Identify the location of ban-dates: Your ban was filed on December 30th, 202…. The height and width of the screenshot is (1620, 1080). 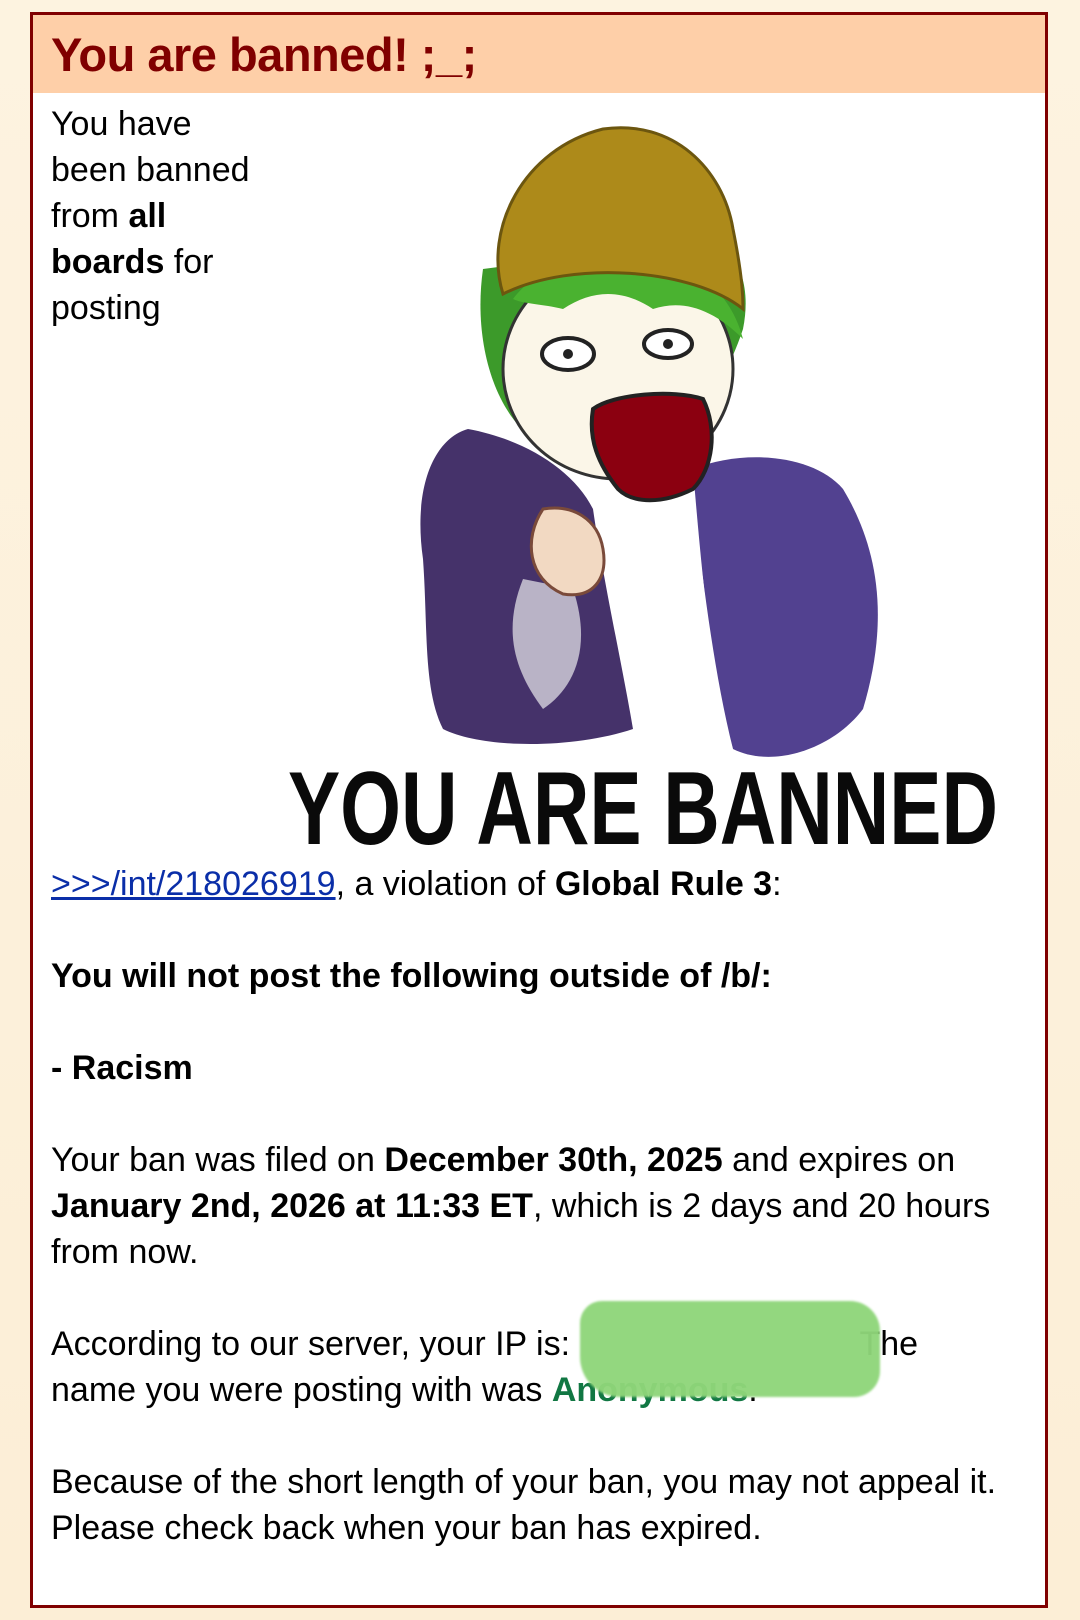
(531, 1206).